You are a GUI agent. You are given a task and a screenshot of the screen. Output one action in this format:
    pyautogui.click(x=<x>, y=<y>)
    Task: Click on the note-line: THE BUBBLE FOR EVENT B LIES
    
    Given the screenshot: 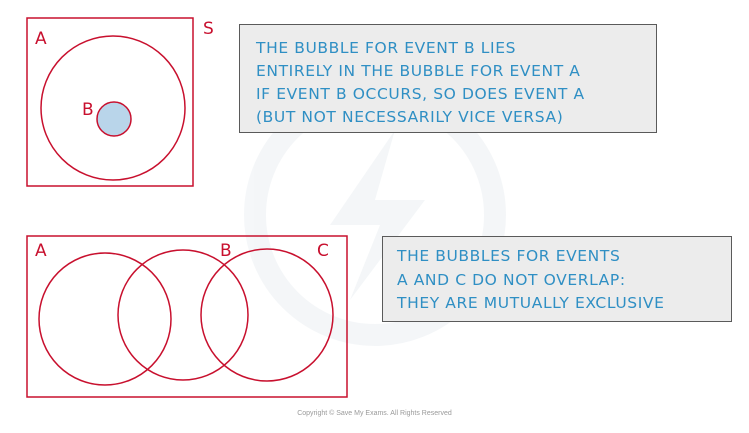 What is the action you would take?
    pyautogui.click(x=386, y=48)
    